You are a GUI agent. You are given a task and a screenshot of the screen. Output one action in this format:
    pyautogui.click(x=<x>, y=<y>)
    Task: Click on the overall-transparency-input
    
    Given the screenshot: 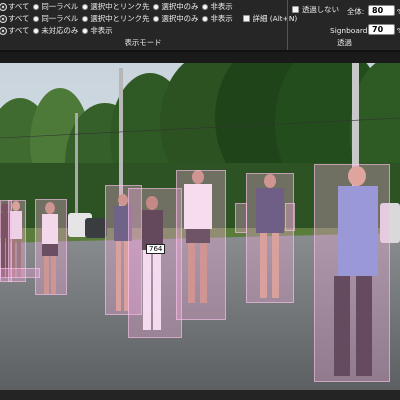 What is the action you would take?
    pyautogui.click(x=381, y=10)
    